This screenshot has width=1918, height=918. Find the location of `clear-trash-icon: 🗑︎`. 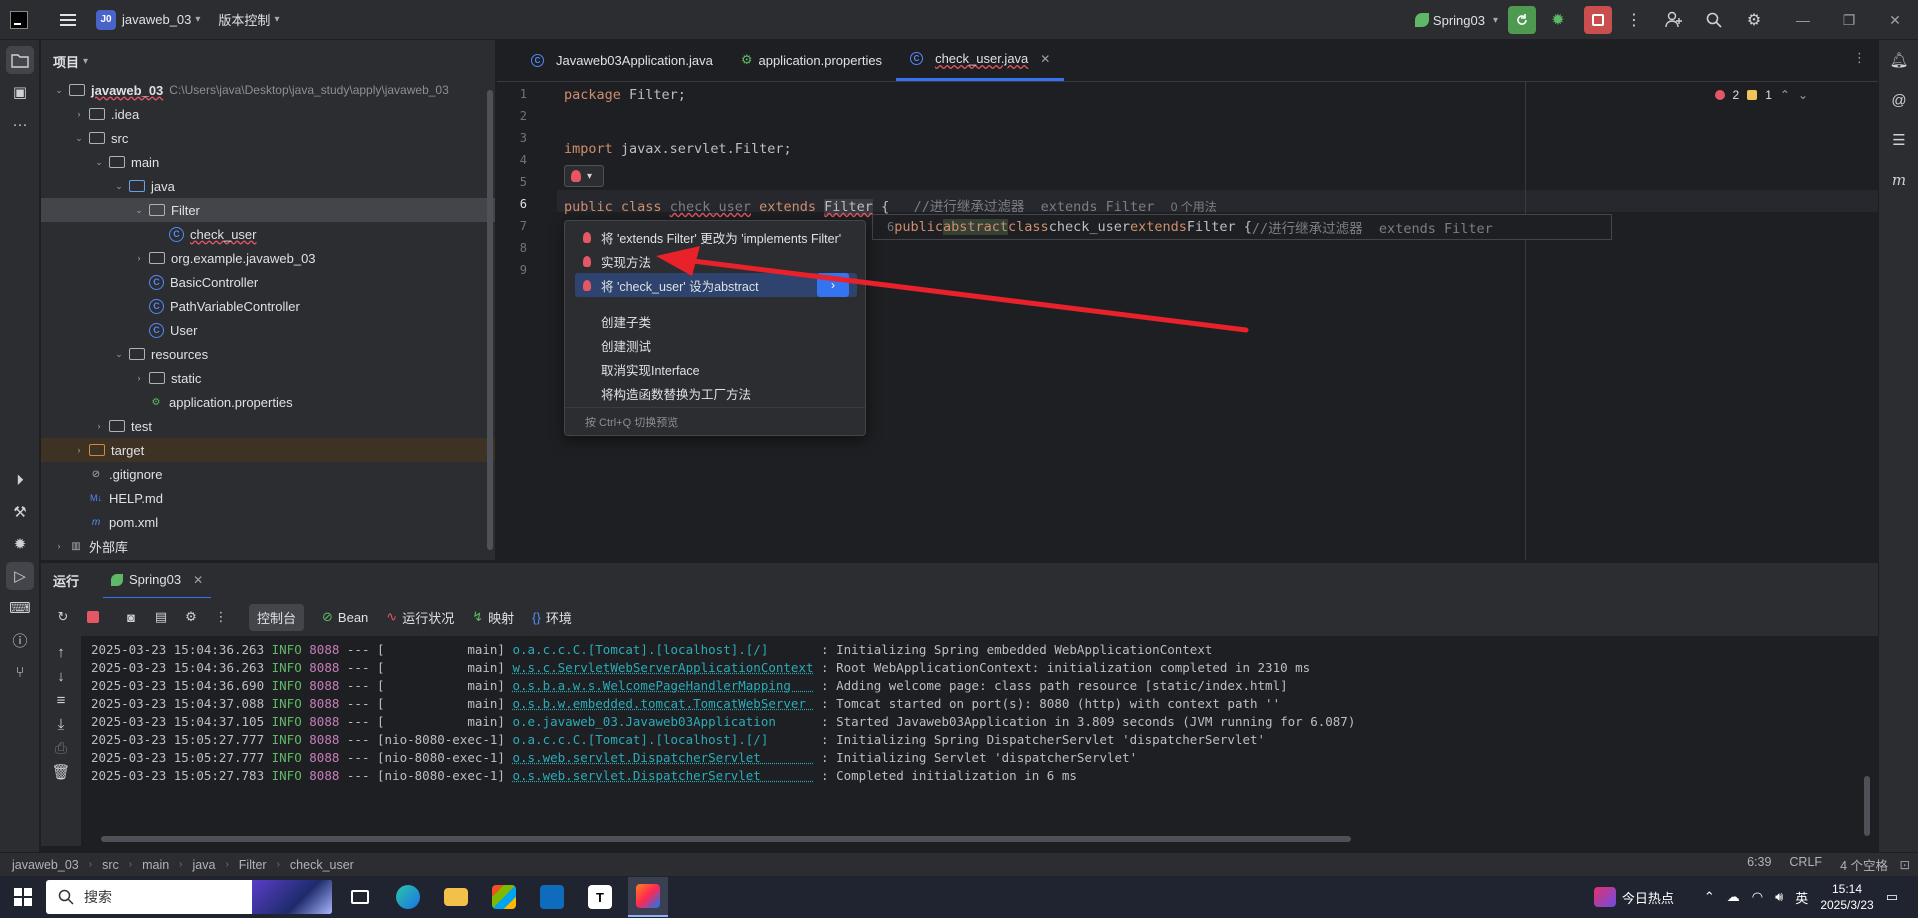

clear-trash-icon: 🗑︎ is located at coordinates (61, 772).